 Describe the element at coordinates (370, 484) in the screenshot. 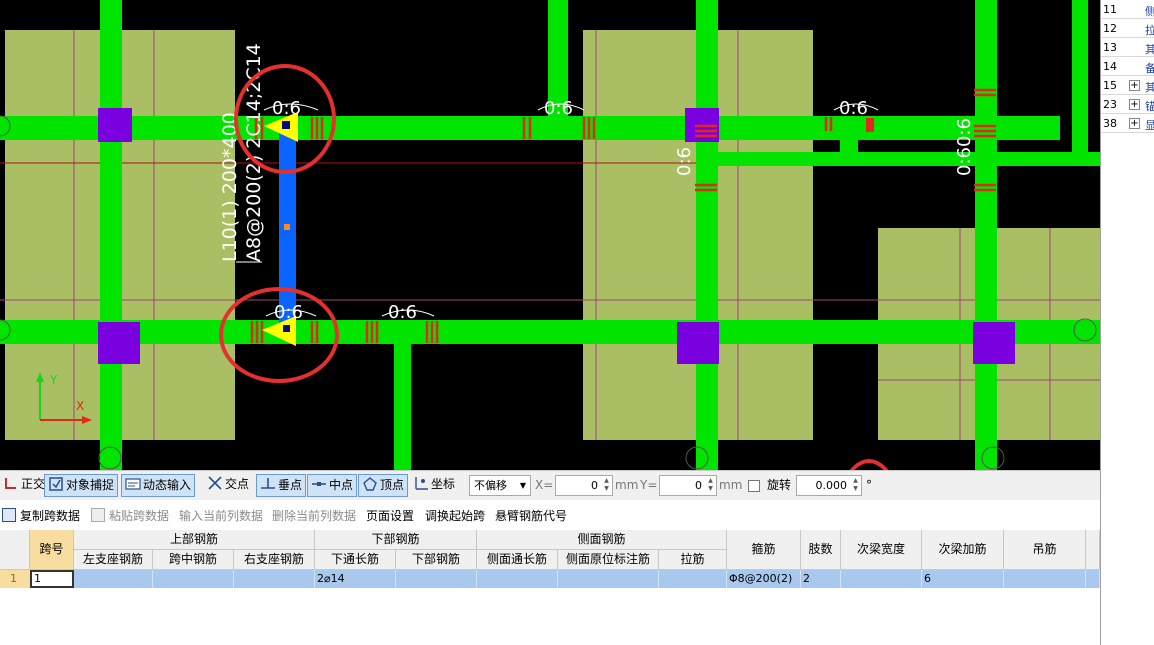

I see `vertex-icon` at that location.